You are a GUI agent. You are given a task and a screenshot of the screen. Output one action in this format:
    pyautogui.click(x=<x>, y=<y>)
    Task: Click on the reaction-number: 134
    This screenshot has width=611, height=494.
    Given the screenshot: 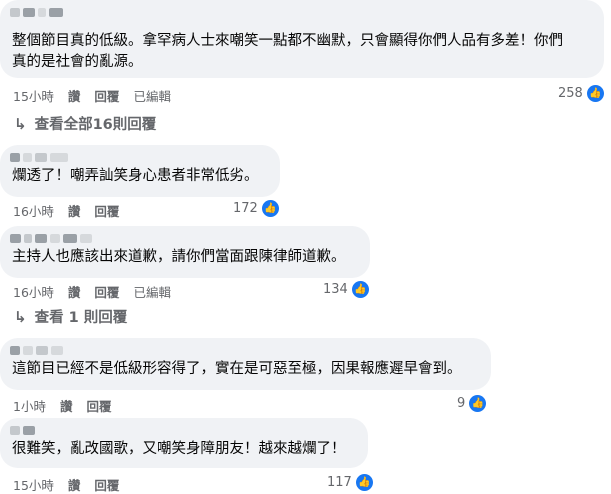 What is the action you would take?
    pyautogui.click(x=335, y=289)
    